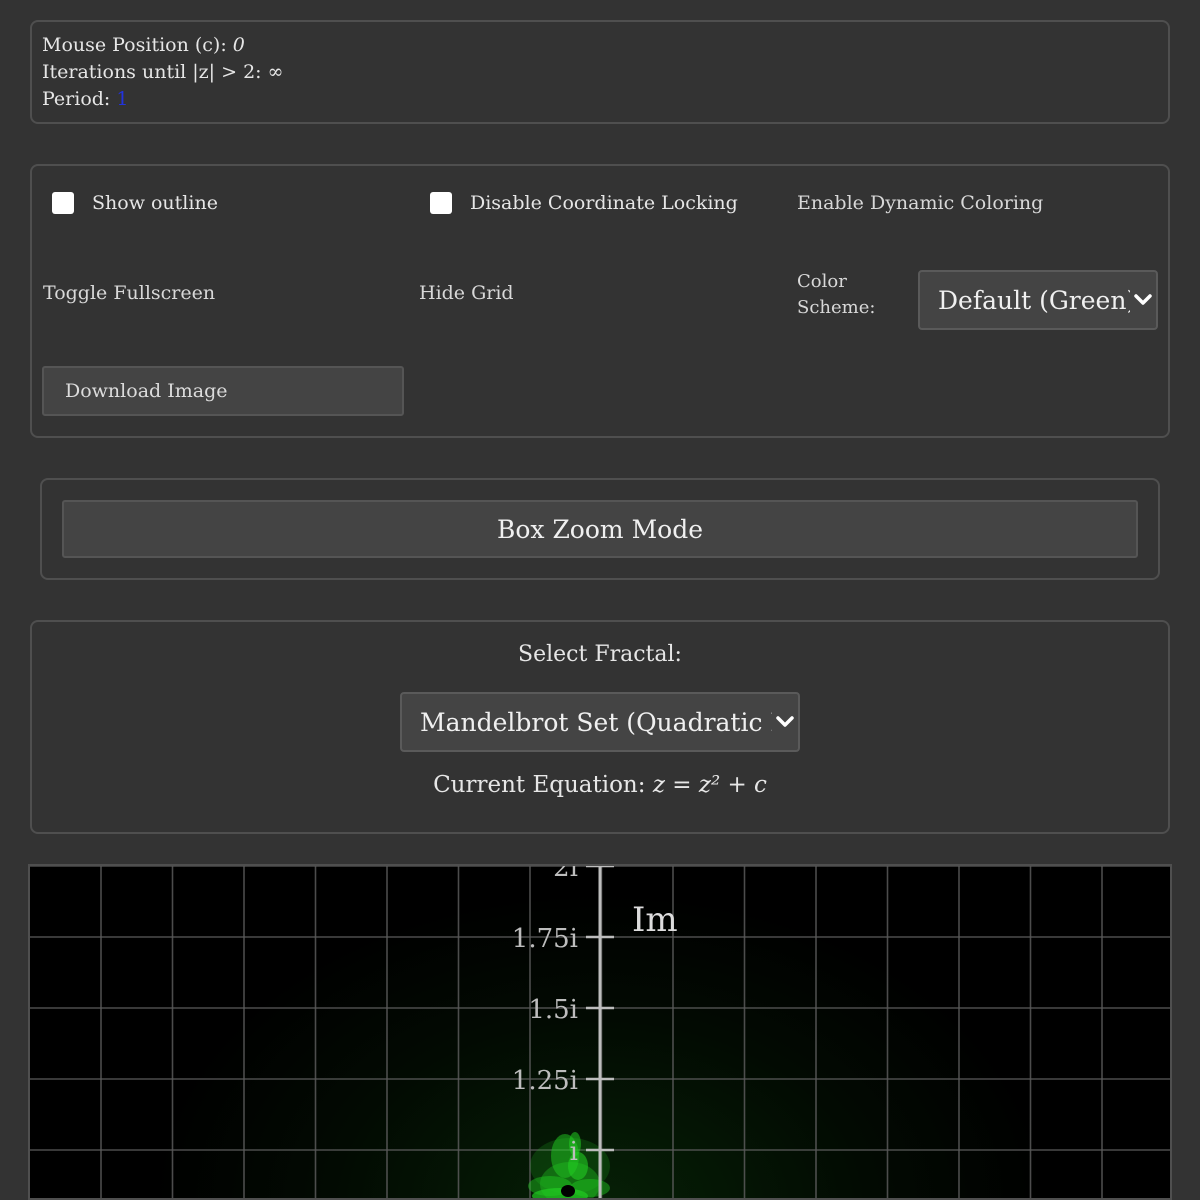 The height and width of the screenshot is (1200, 1200). I want to click on iterations-line: Iterations until |z| > 2: ∞, so click(600, 72).